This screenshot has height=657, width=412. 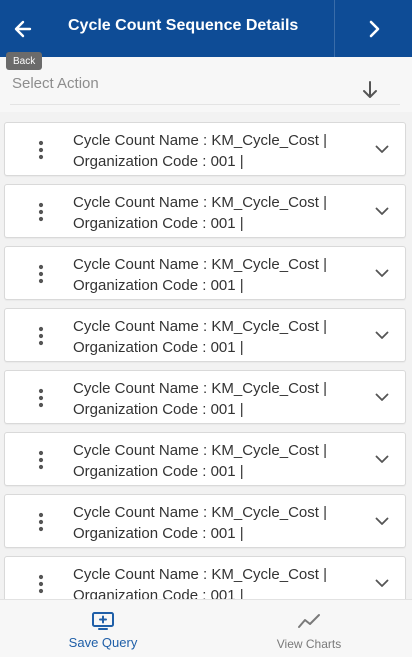 I want to click on sort-button, so click(x=370, y=90).